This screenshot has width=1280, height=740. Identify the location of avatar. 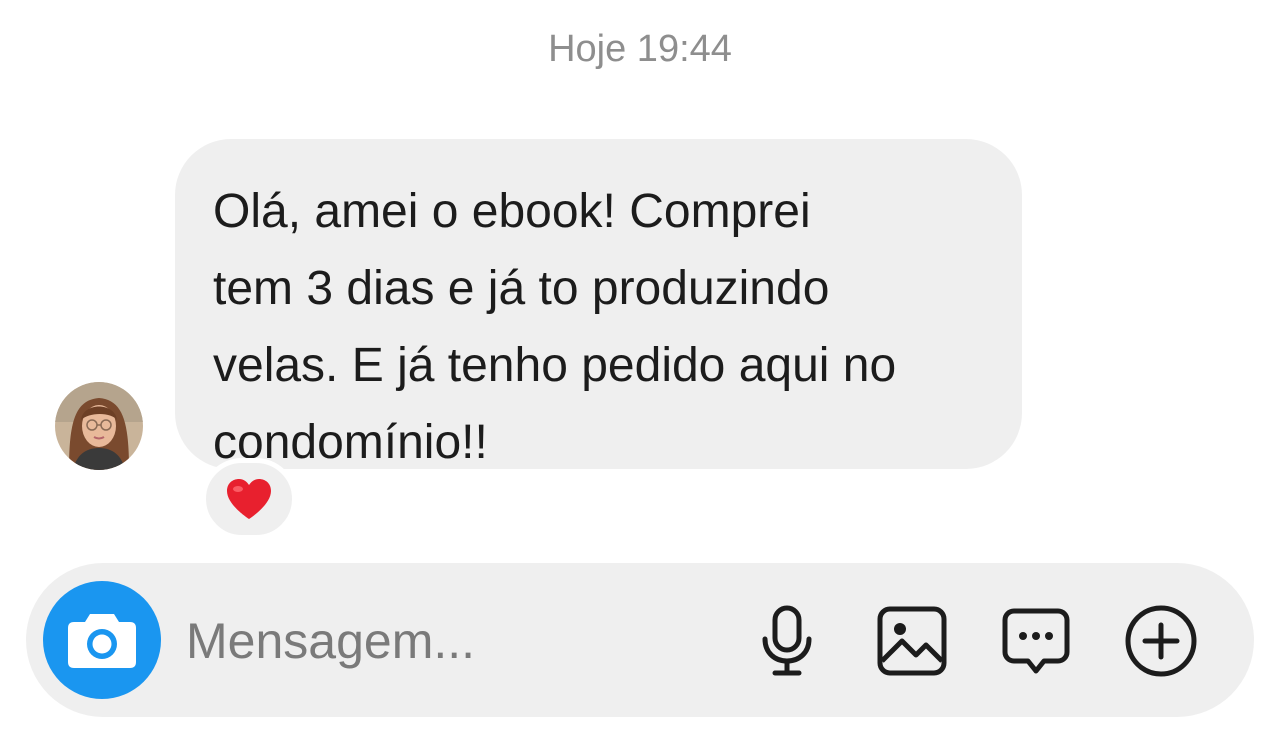
(99, 426).